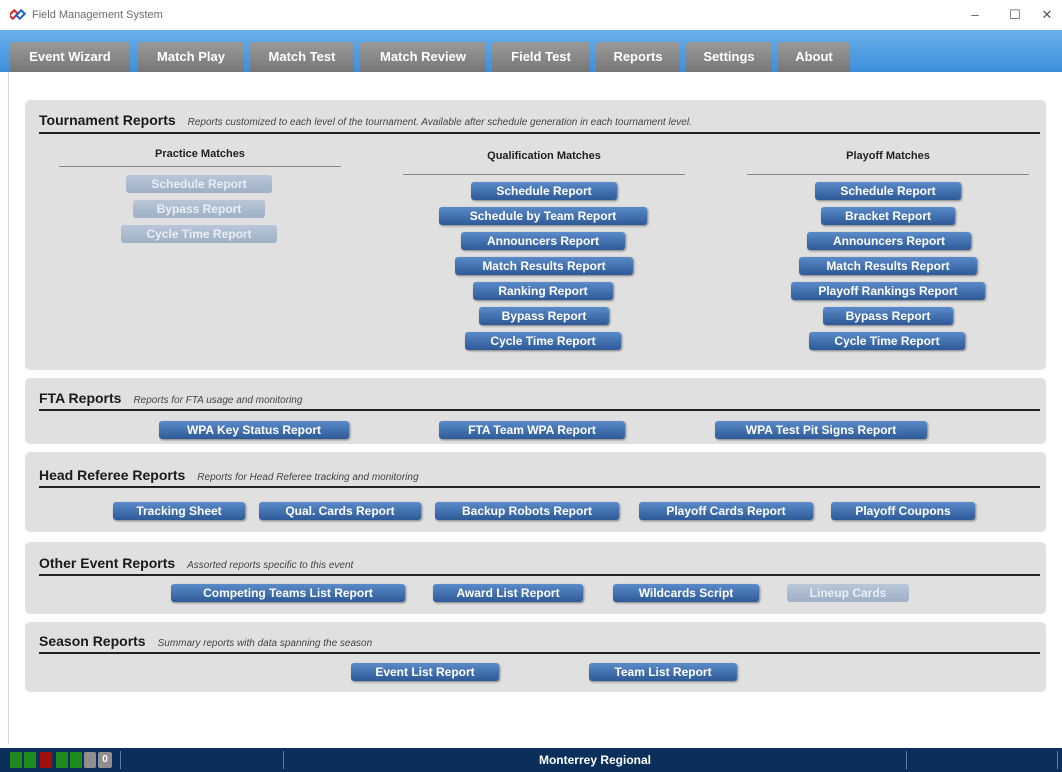 The height and width of the screenshot is (772, 1062). I want to click on wildcards-script-button: Wildcards Script, so click(686, 593).